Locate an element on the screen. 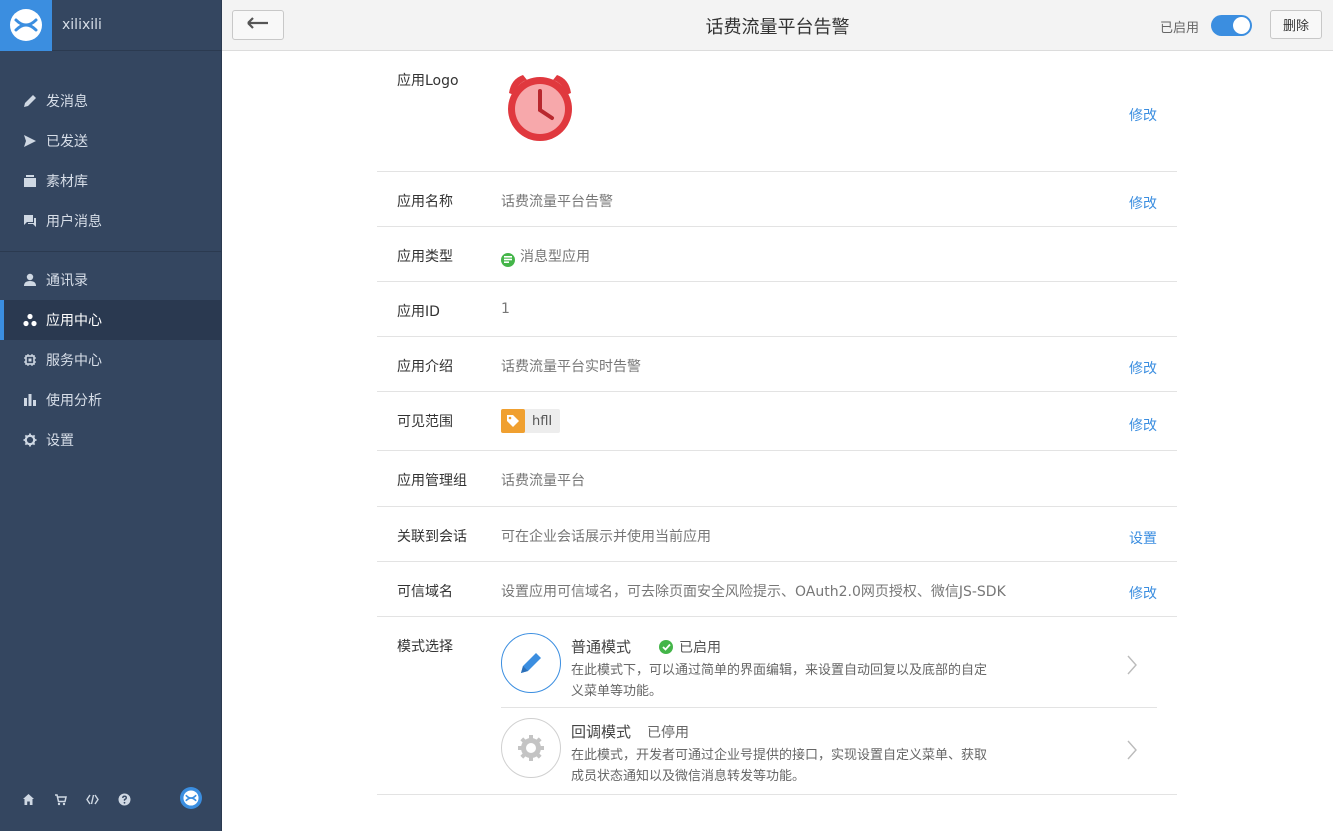  edit-domain-link: 修改 is located at coordinates (1143, 593).